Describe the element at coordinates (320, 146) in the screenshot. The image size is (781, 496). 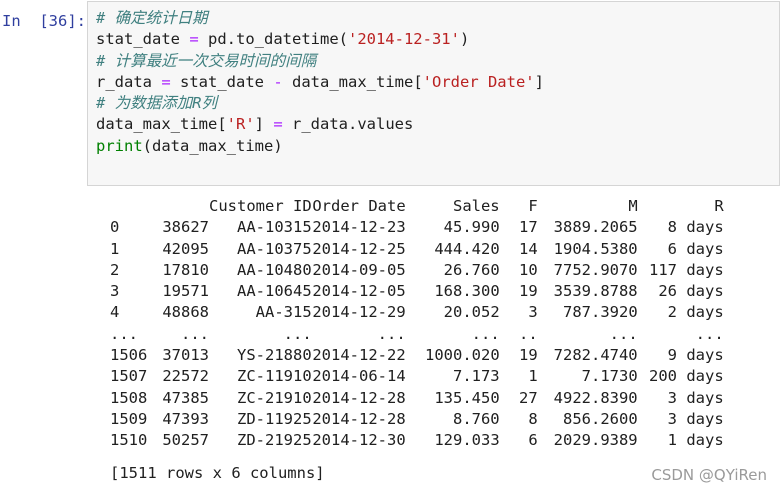
I see `code-line: print(data_max_time)` at that location.